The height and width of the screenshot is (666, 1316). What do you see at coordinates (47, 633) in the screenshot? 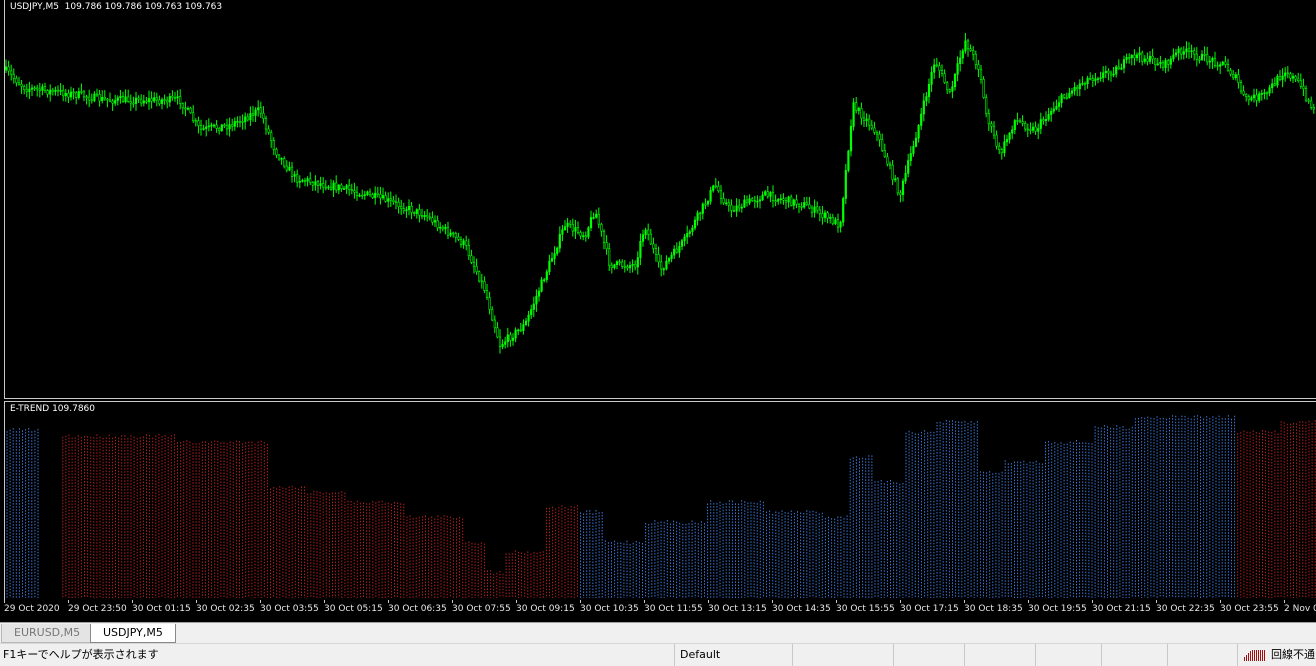
I see `tab-eurusd: EURUSD,M5` at bounding box center [47, 633].